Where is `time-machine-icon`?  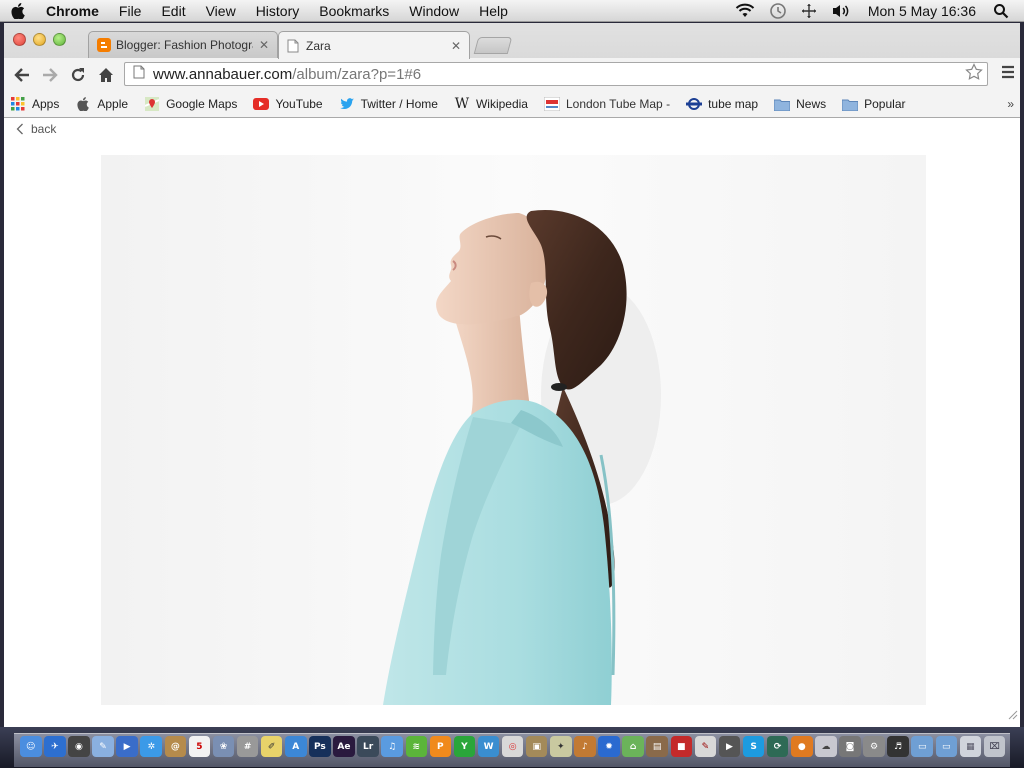
time-machine-icon is located at coordinates (778, 11).